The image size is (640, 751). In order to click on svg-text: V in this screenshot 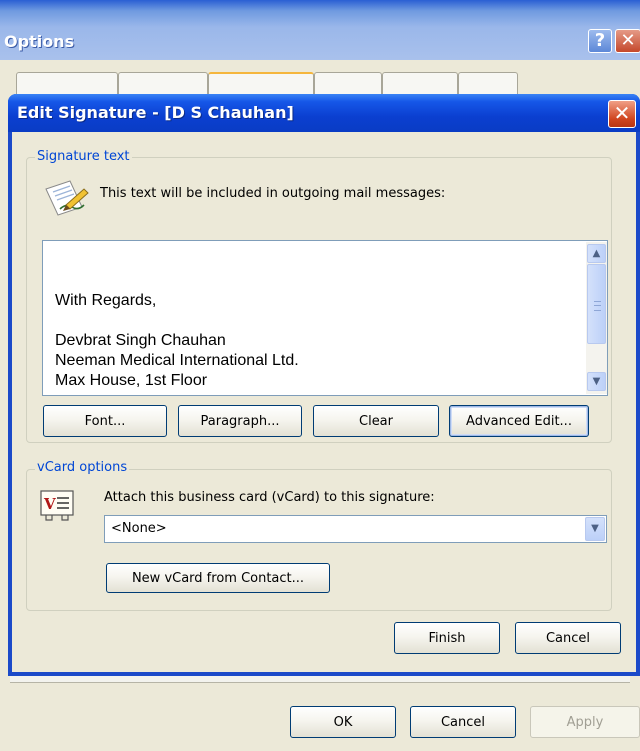, I will do `click(49, 504)`.